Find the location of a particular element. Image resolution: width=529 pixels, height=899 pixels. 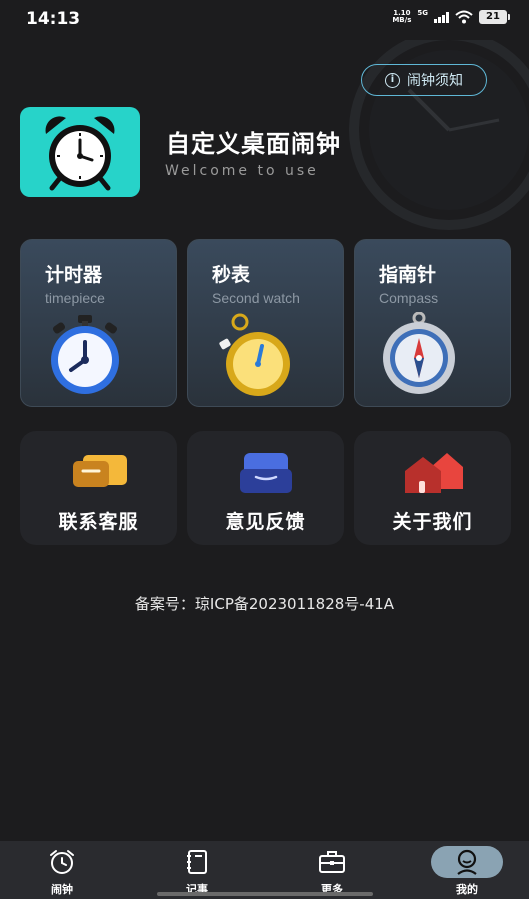

alarm-notice-label: 闹钟须知 is located at coordinates (435, 81).